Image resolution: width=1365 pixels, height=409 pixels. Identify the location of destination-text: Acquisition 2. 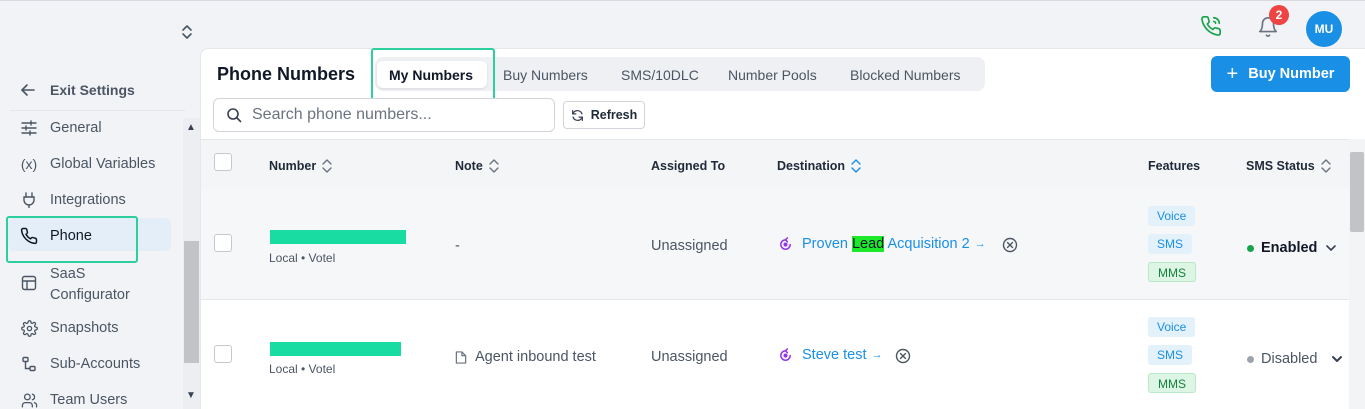
(927, 244).